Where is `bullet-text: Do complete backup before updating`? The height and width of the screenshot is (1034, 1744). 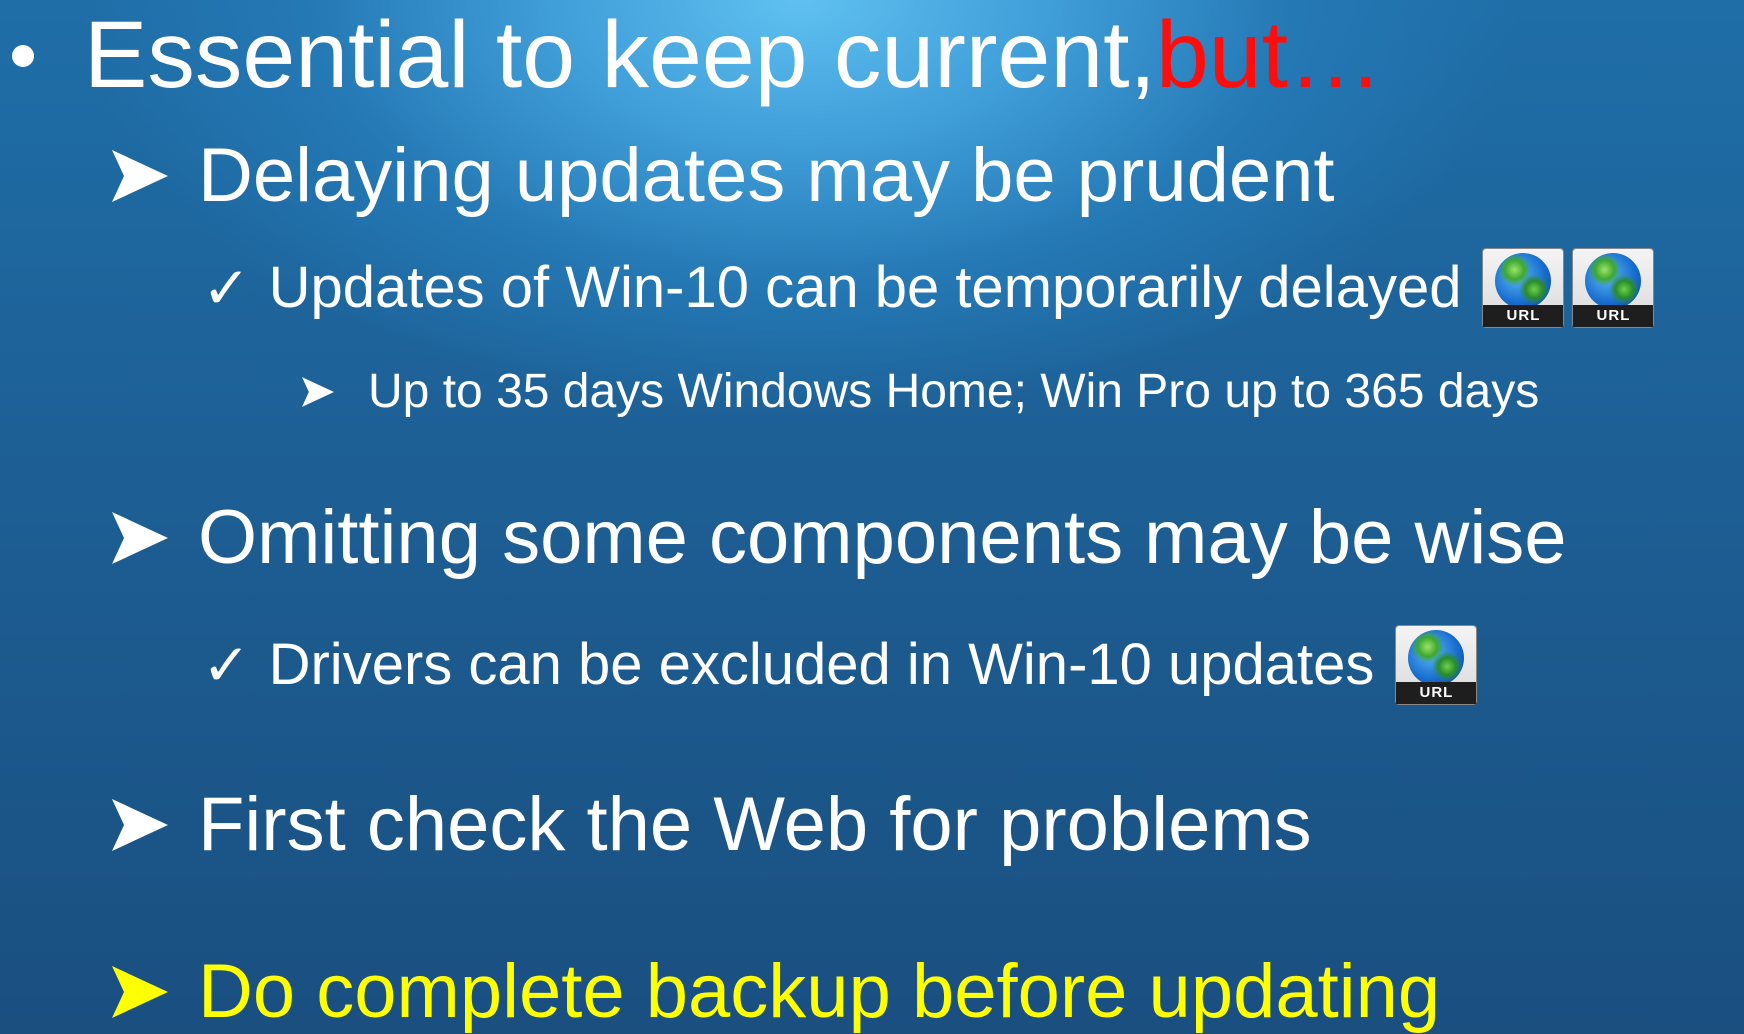
bullet-text: Do complete backup before updating is located at coordinates (819, 991).